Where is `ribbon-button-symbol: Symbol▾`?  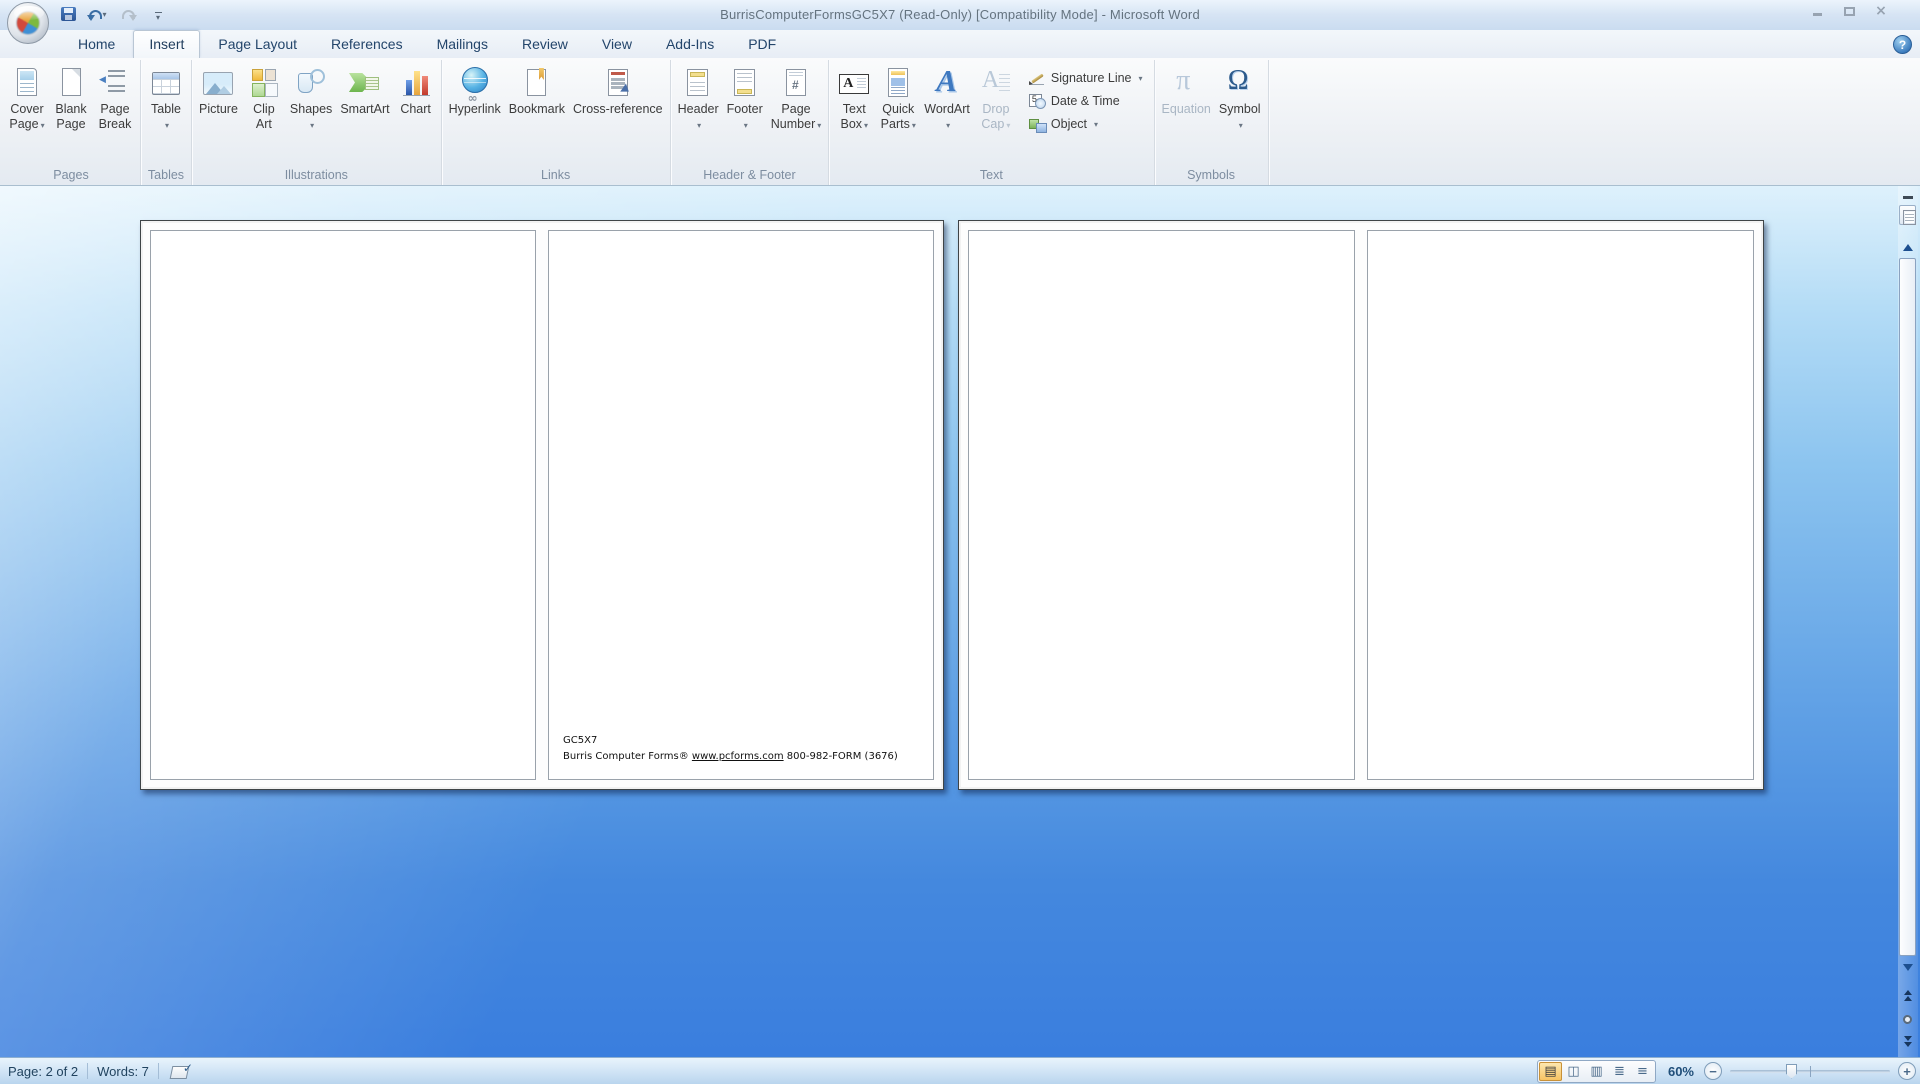 ribbon-button-symbol: Symbol▾ is located at coordinates (1240, 99).